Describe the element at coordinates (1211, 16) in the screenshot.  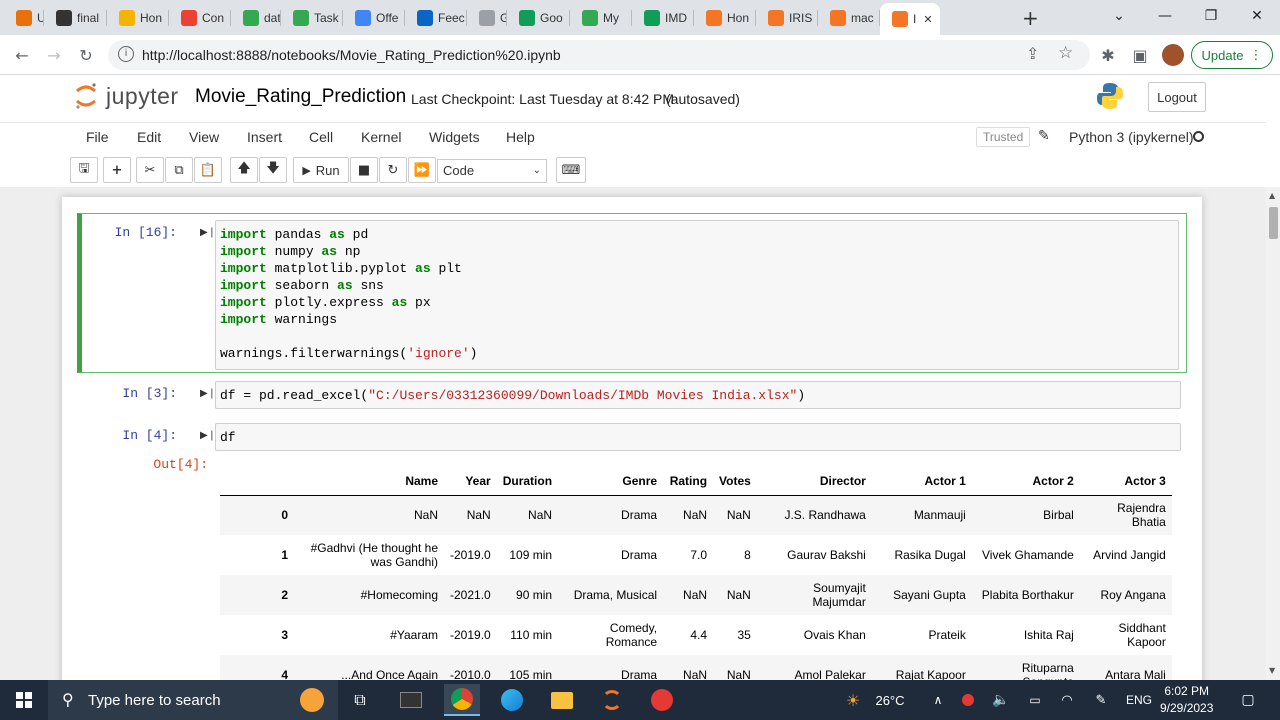
I see `restore-button: ❐` at that location.